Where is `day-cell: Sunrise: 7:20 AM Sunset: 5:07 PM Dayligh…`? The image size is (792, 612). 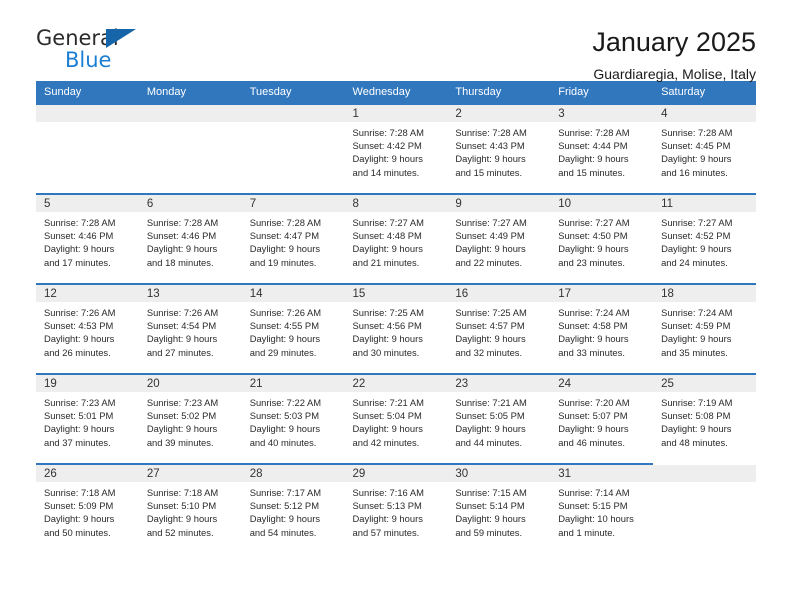
day-cell: Sunrise: 7:20 AM Sunset: 5:07 PM Dayligh… is located at coordinates (602, 428).